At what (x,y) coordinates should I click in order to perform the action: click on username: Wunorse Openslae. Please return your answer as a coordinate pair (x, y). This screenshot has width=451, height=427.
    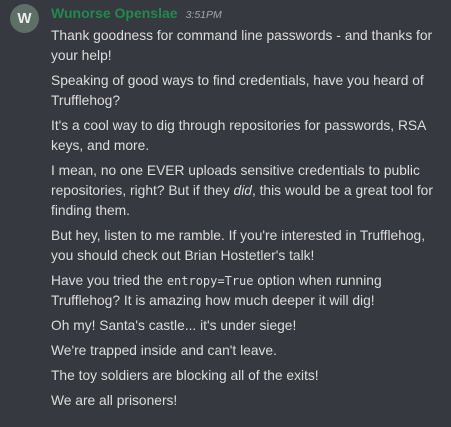
    Looking at the image, I should click on (114, 13).